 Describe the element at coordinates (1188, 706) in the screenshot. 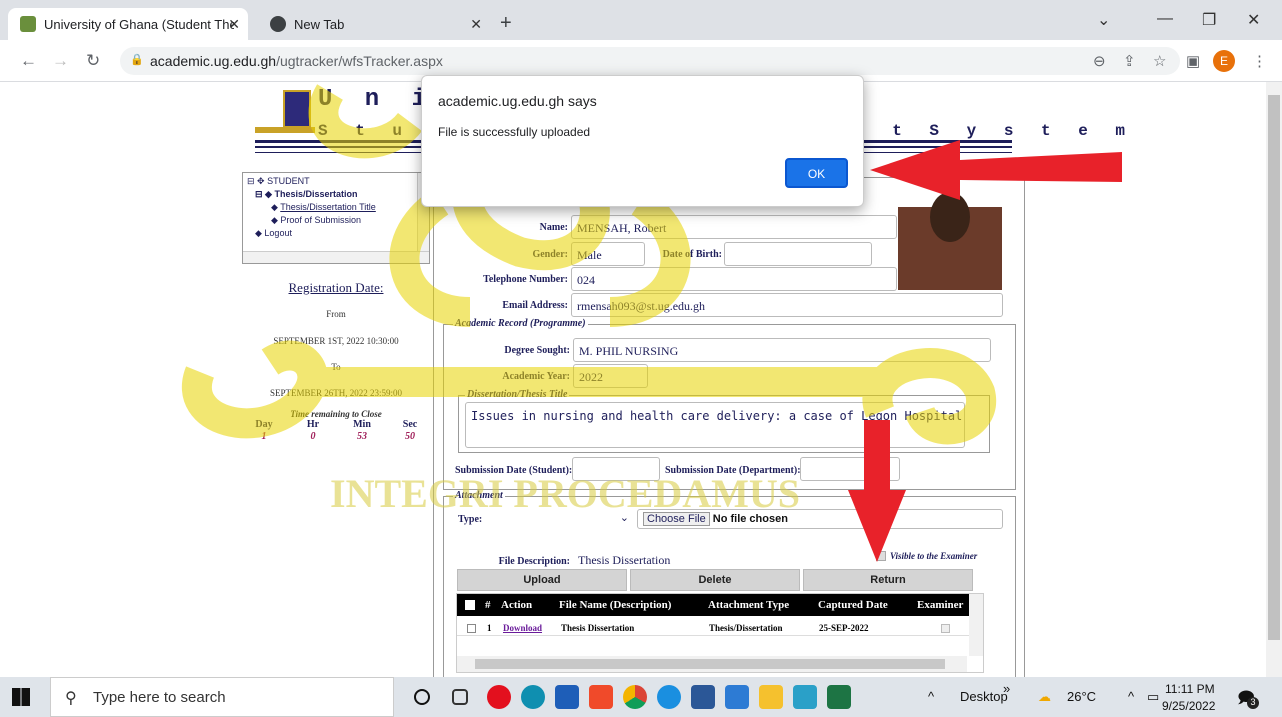

I see `clock-date: 9/25/2022` at that location.